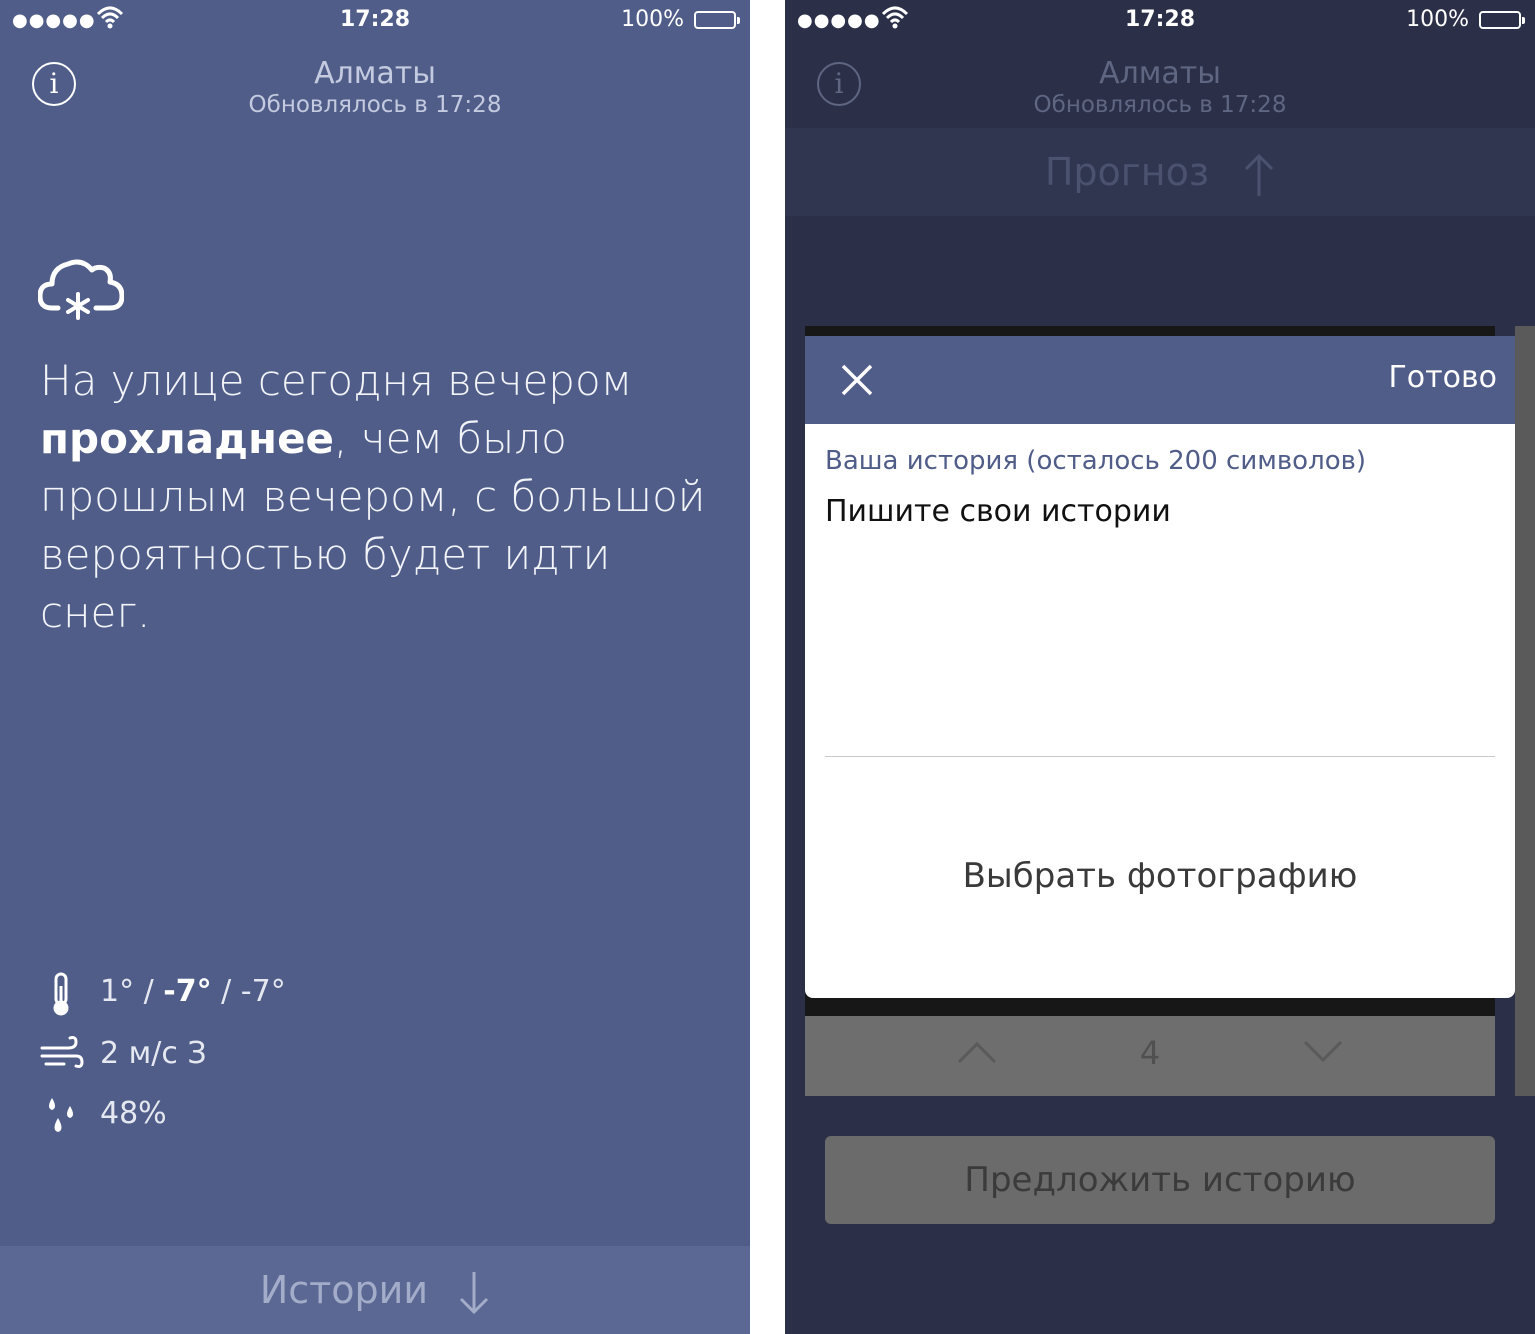 The height and width of the screenshot is (1334, 1535). What do you see at coordinates (1096, 461) in the screenshot?
I see `character-counter: Ваша история (осталось 200 символов)` at bounding box center [1096, 461].